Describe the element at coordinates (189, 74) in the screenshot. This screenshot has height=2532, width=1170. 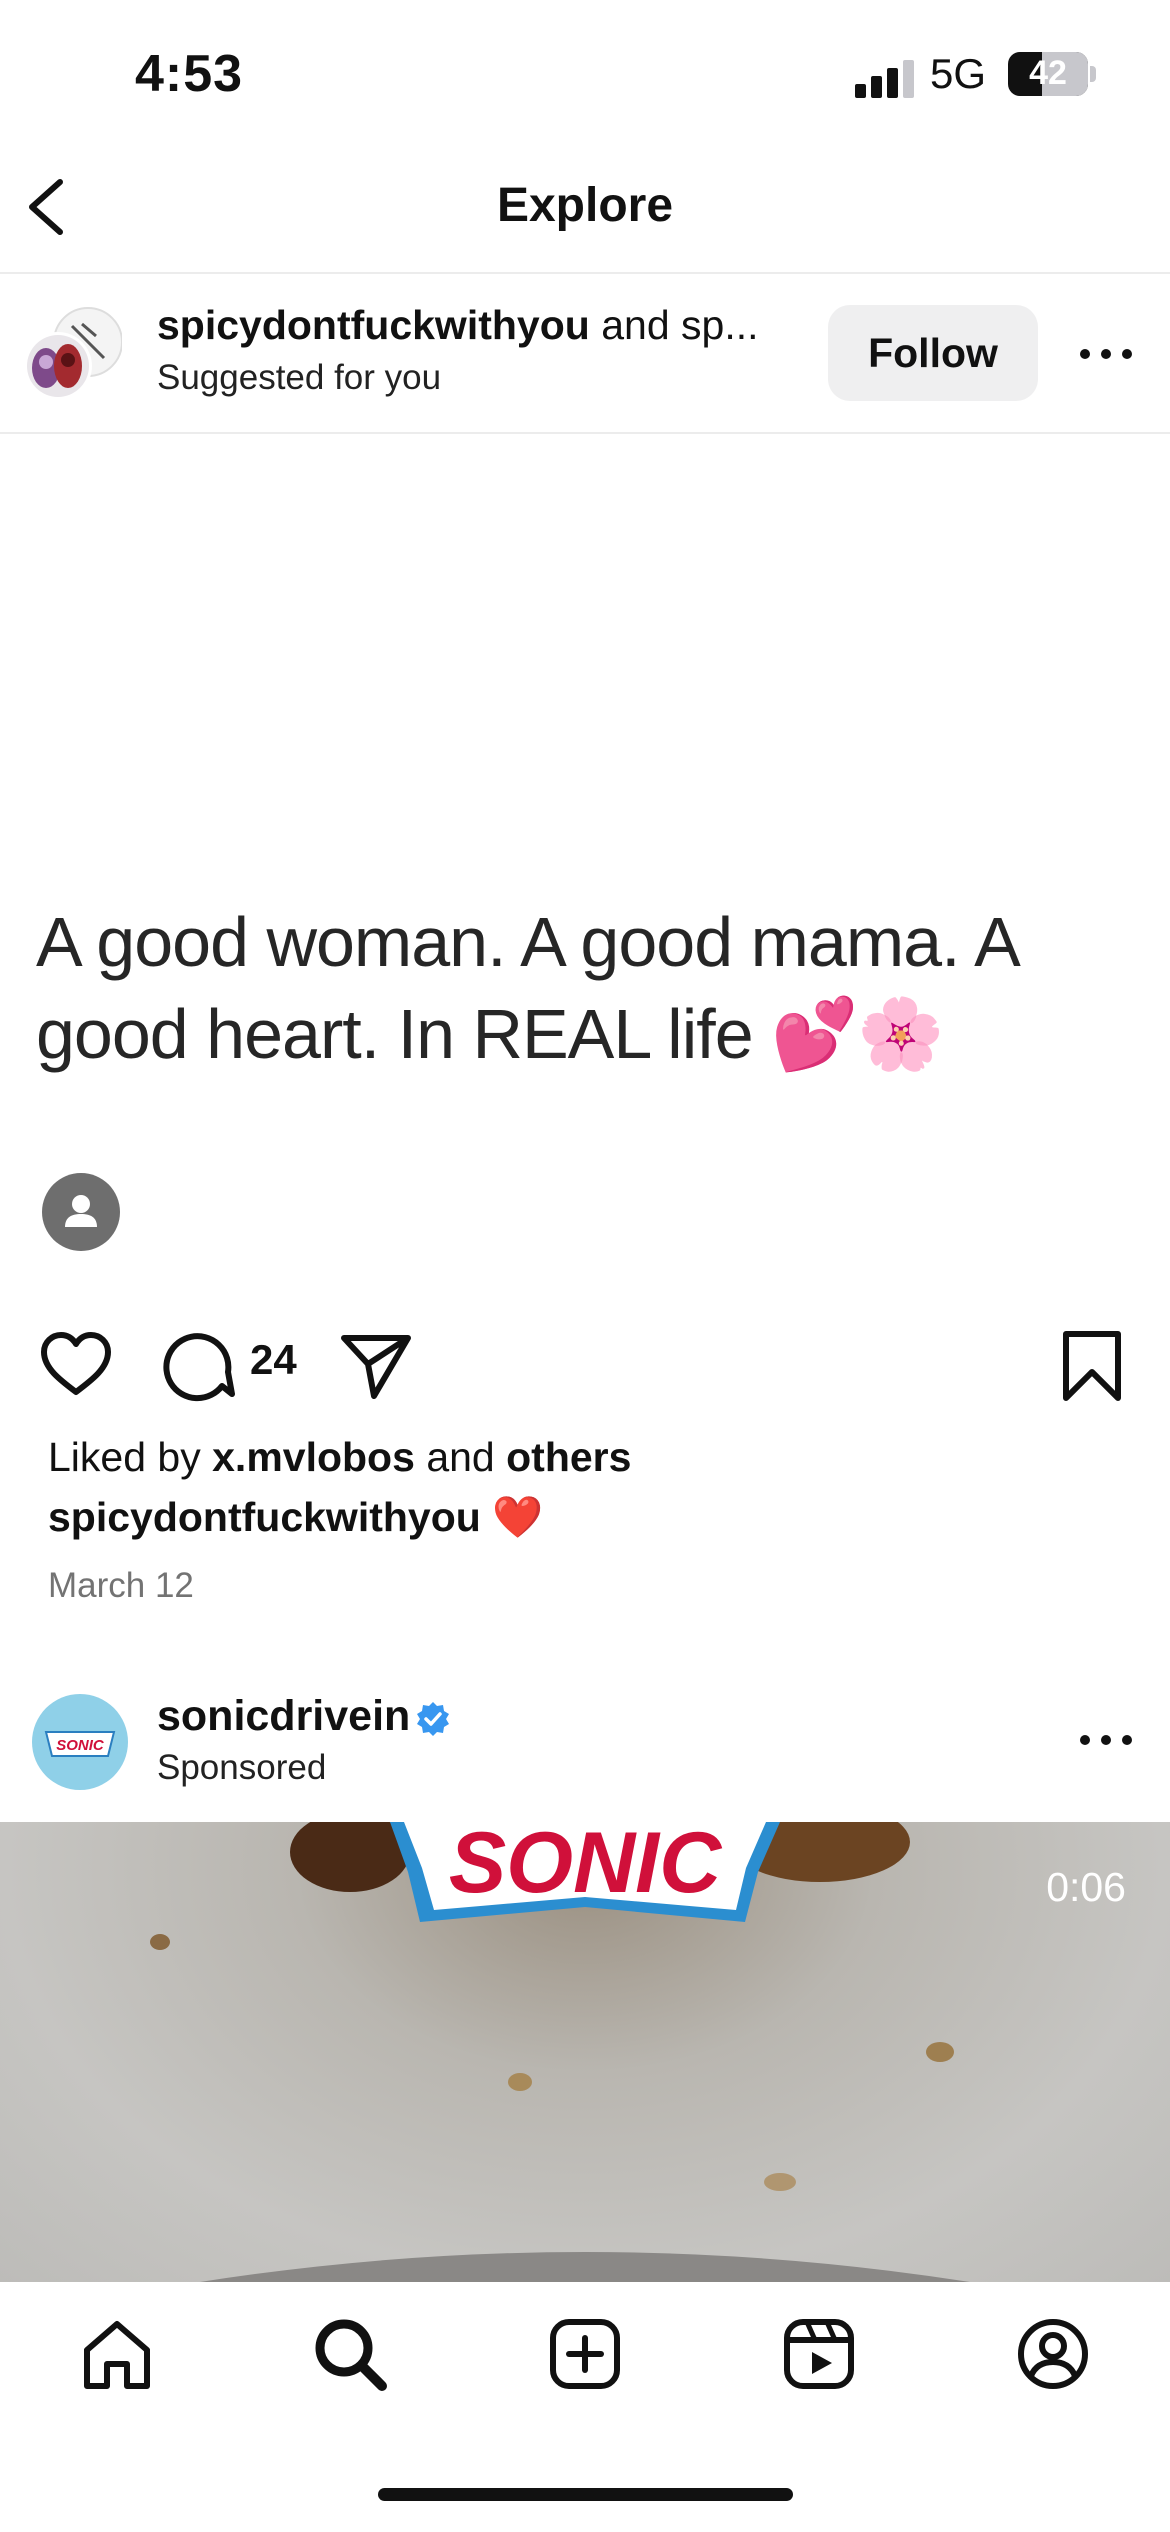
I see `status-time: 4:53` at that location.